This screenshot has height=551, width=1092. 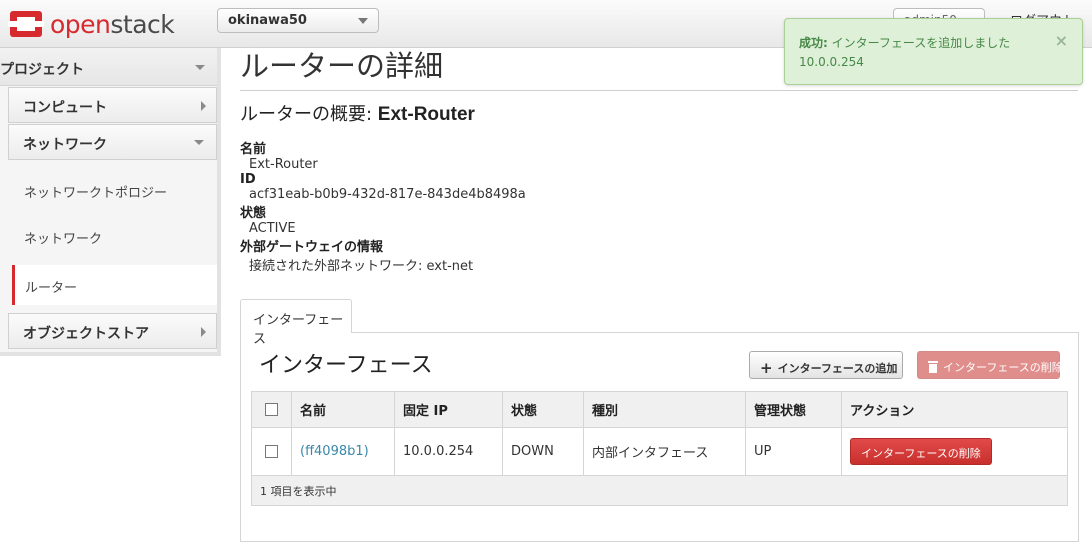 What do you see at coordinates (664, 409) in the screenshot?
I see `column-type: 種別` at bounding box center [664, 409].